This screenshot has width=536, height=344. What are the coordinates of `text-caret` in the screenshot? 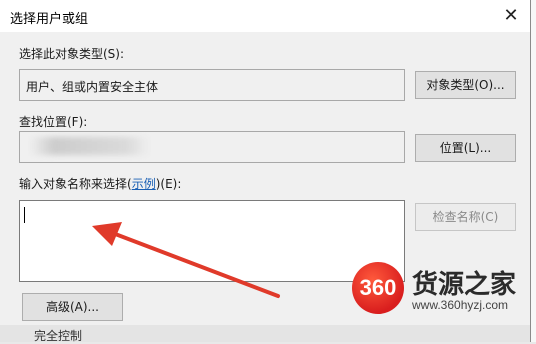 It's located at (24, 215).